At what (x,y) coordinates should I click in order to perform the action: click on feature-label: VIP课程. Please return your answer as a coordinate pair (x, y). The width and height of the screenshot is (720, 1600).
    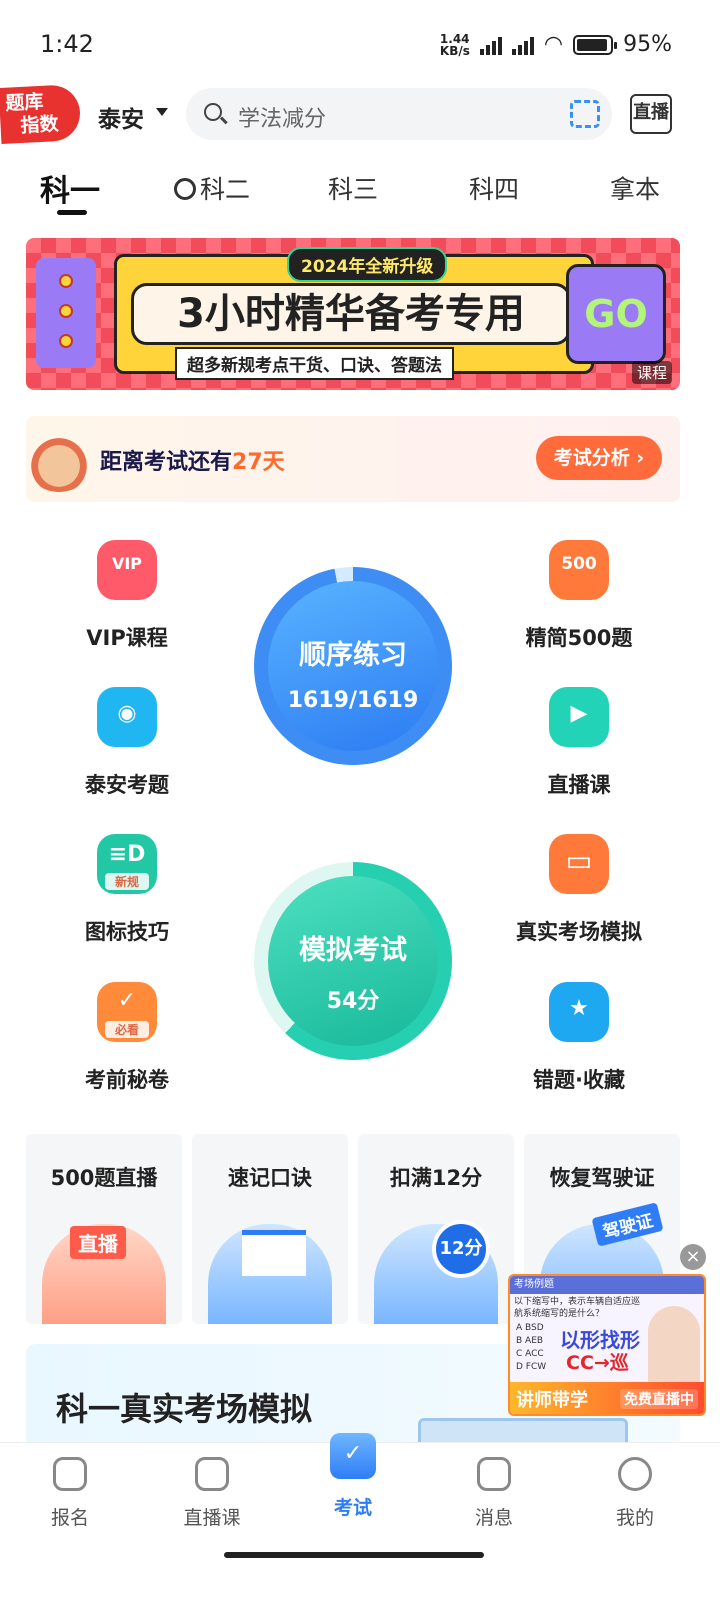
    Looking at the image, I should click on (127, 638).